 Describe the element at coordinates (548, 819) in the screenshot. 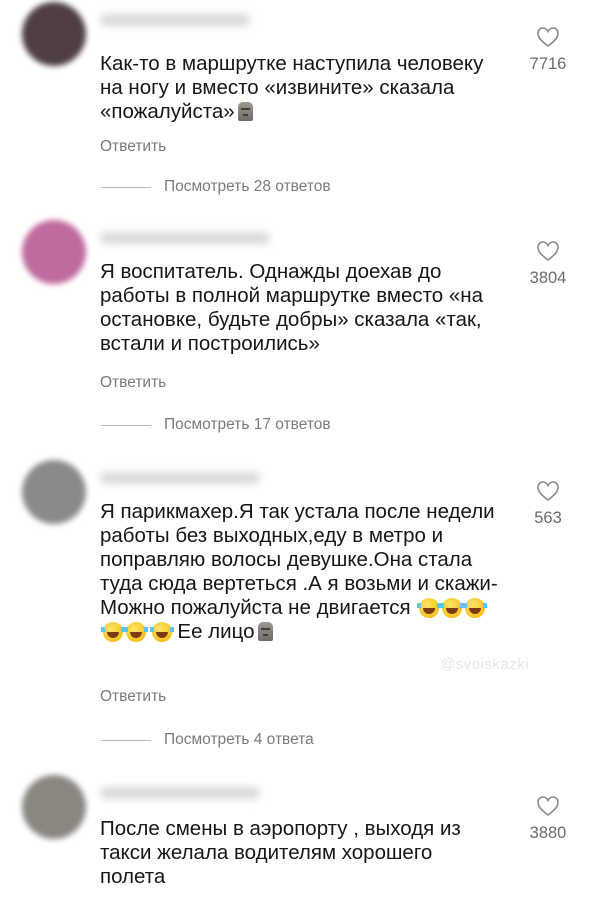

I see `like-control: 3880` at that location.